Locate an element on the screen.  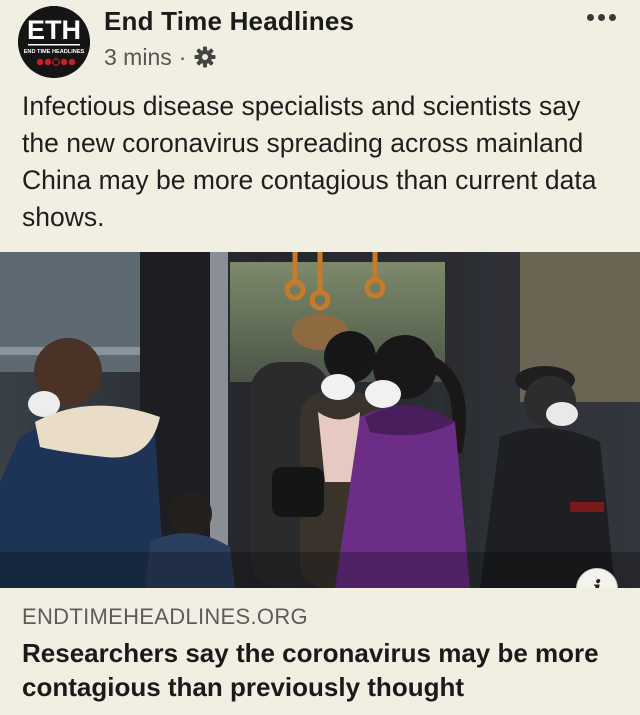
more-options-icon is located at coordinates (601, 17).